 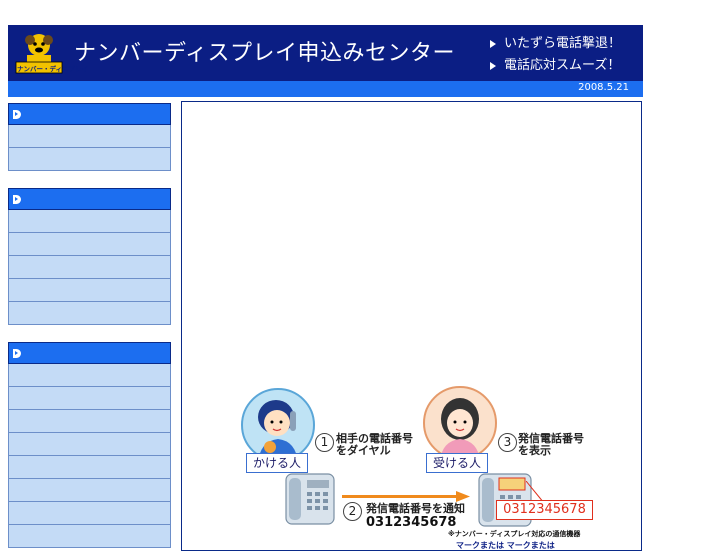 What do you see at coordinates (514, 534) in the screenshot?
I see `compatible-device-note: ※ナンバー・ディスプレイ対応の通信機器` at bounding box center [514, 534].